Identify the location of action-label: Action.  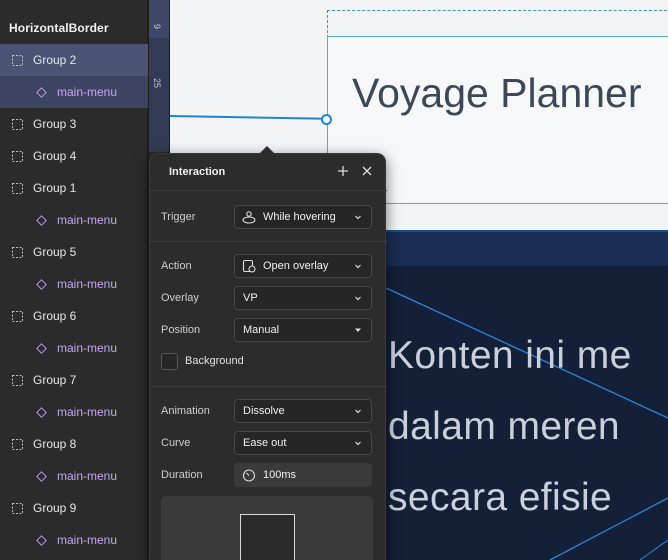
(176, 266).